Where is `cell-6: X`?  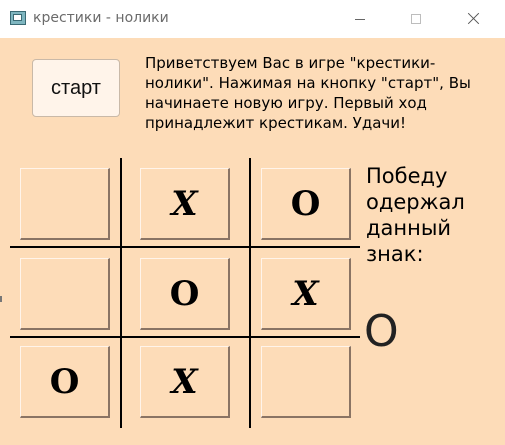 cell-6: X is located at coordinates (306, 294).